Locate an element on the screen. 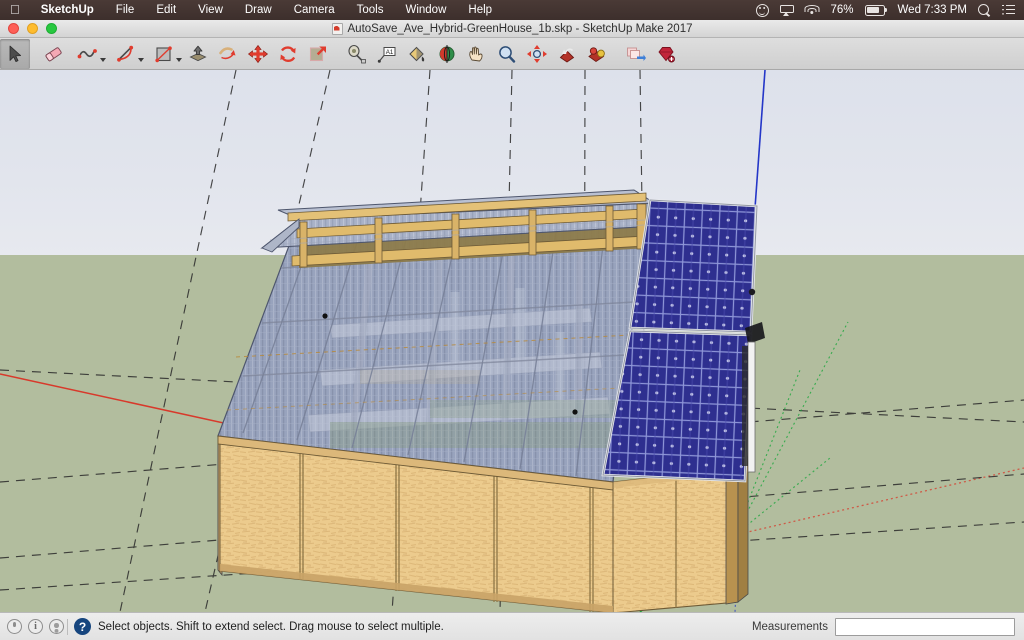  airplay-icon is located at coordinates (786, 10).